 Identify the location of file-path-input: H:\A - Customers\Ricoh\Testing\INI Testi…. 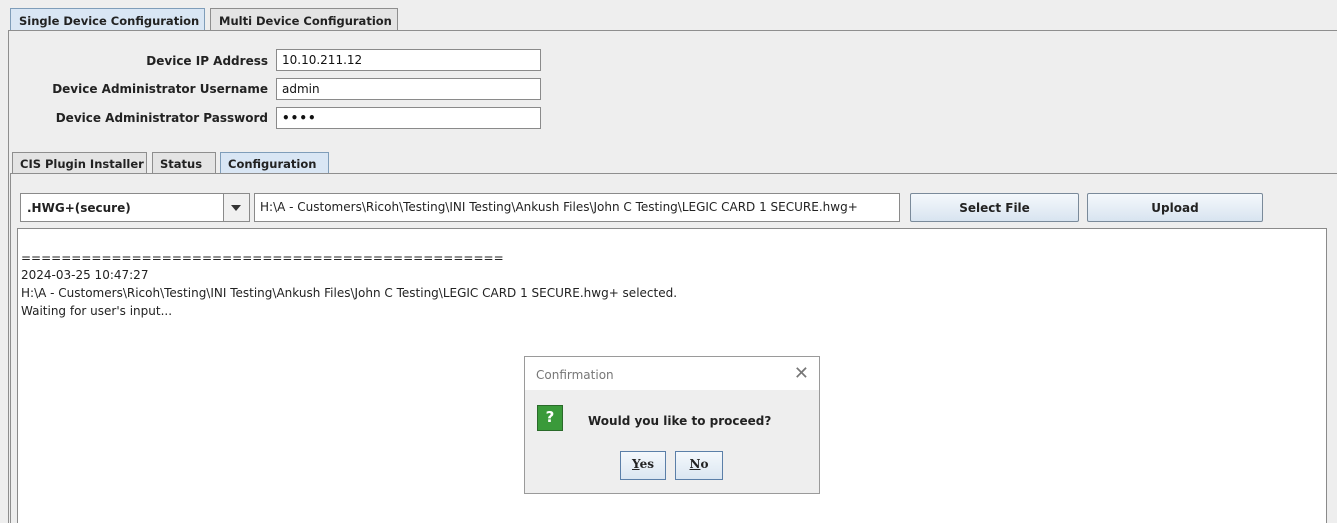
(577, 207).